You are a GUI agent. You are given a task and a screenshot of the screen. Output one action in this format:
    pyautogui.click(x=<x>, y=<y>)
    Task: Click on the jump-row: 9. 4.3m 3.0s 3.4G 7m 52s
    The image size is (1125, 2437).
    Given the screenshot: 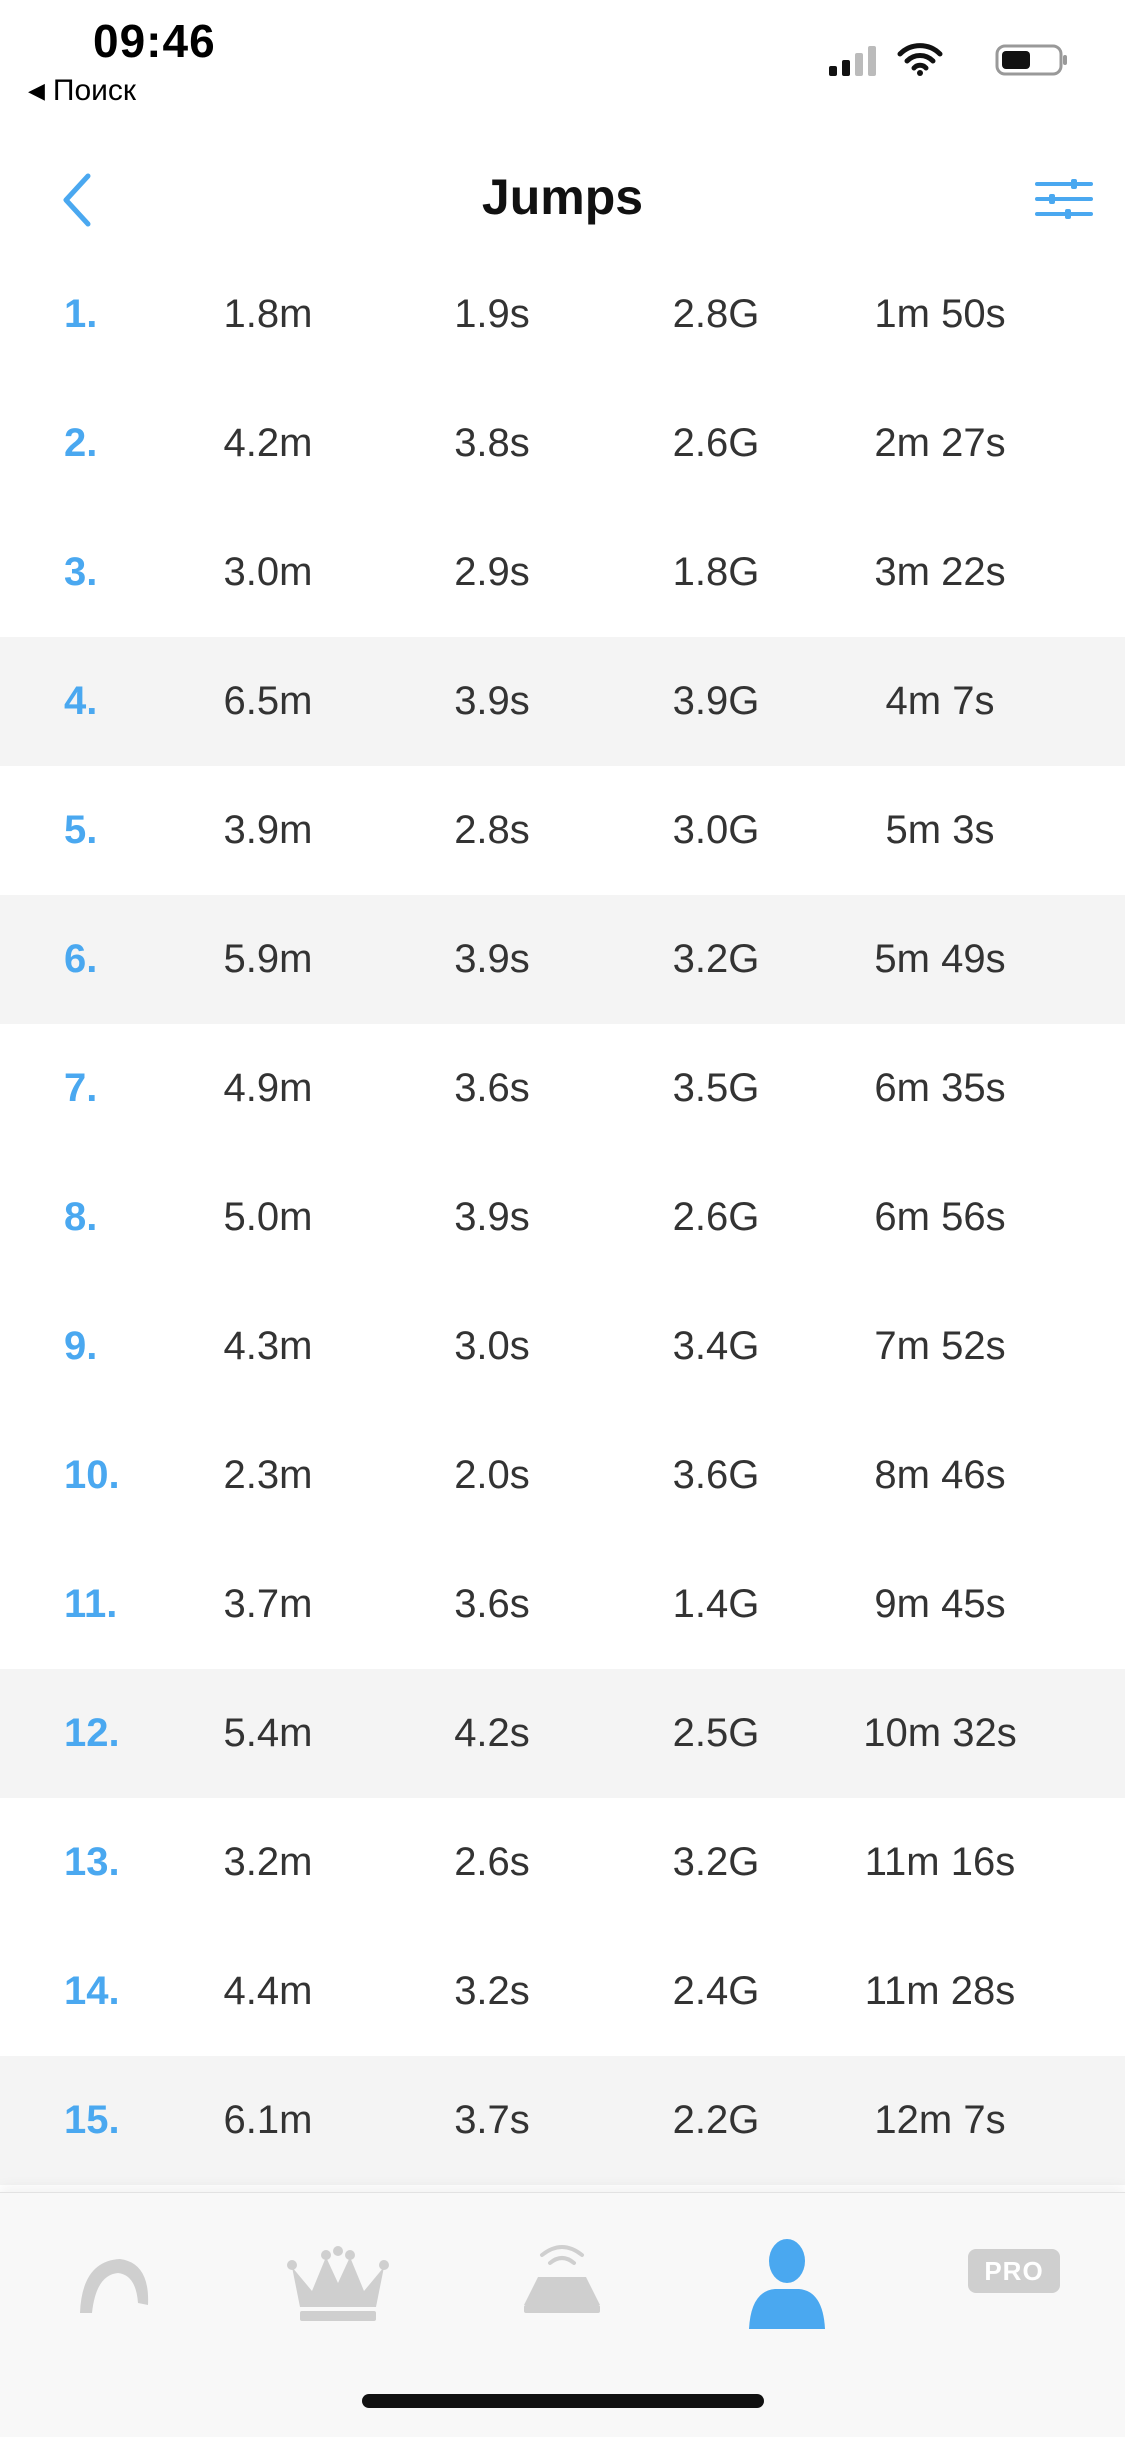 What is the action you would take?
    pyautogui.click(x=562, y=1346)
    